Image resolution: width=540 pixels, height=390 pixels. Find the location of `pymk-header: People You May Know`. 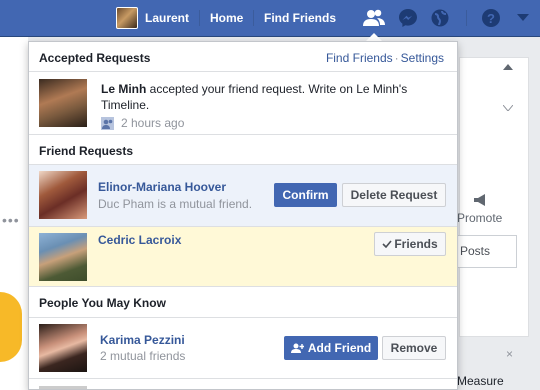

pymk-header: People You May Know is located at coordinates (243, 302).